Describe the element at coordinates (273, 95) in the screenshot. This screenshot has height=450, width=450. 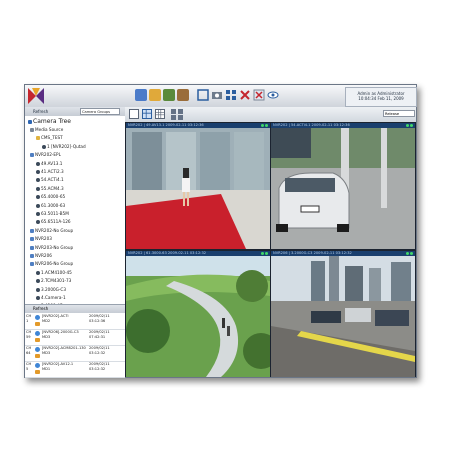
I see `eye-toggle-icon` at that location.